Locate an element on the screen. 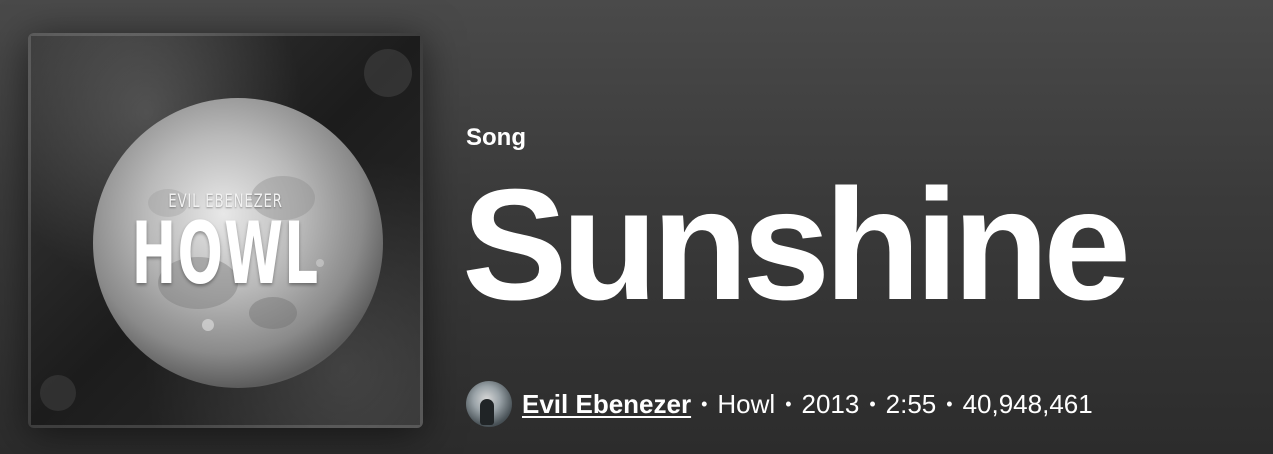 The image size is (1273, 454). album-name: Howl is located at coordinates (746, 403).